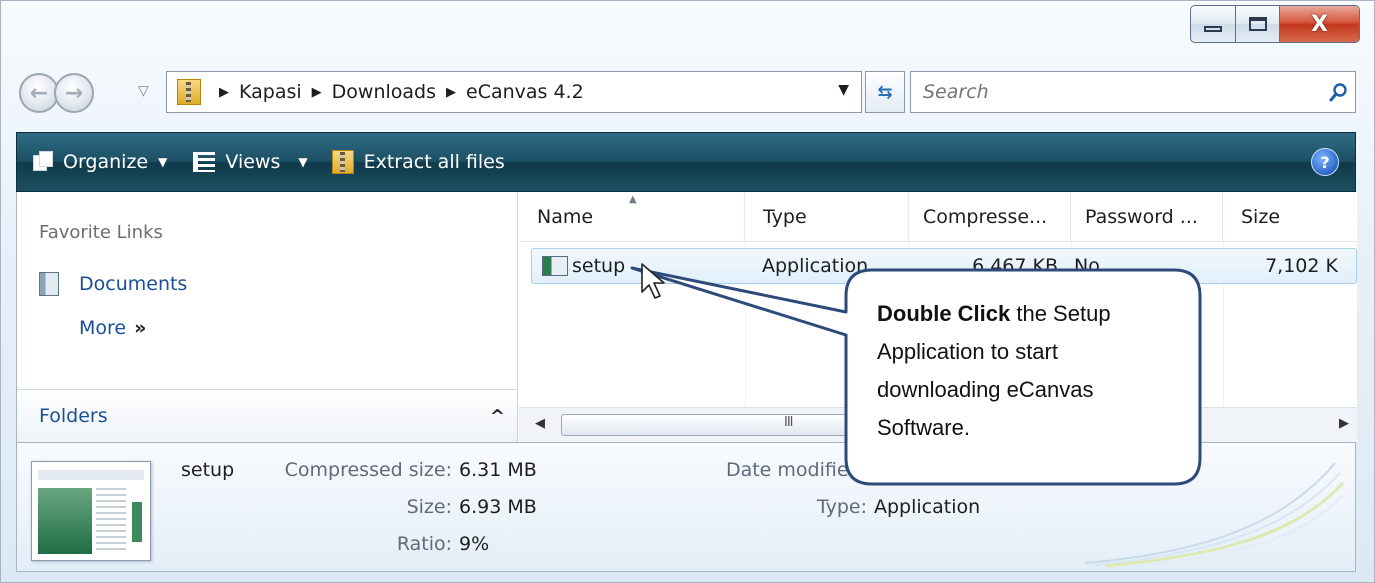 This screenshot has height=583, width=1375. I want to click on search-input, so click(1117, 92).